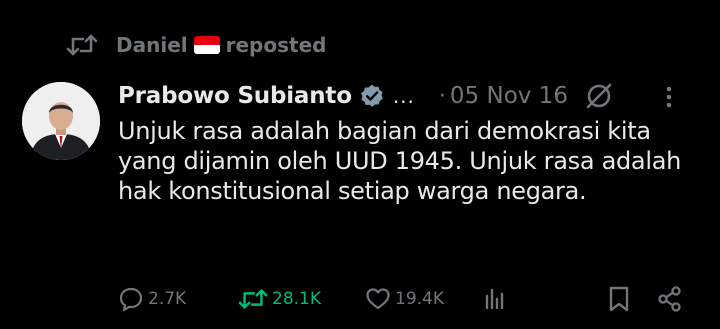 The image size is (720, 329). What do you see at coordinates (152, 45) in the screenshot?
I see `repost-user: Daniel` at bounding box center [152, 45].